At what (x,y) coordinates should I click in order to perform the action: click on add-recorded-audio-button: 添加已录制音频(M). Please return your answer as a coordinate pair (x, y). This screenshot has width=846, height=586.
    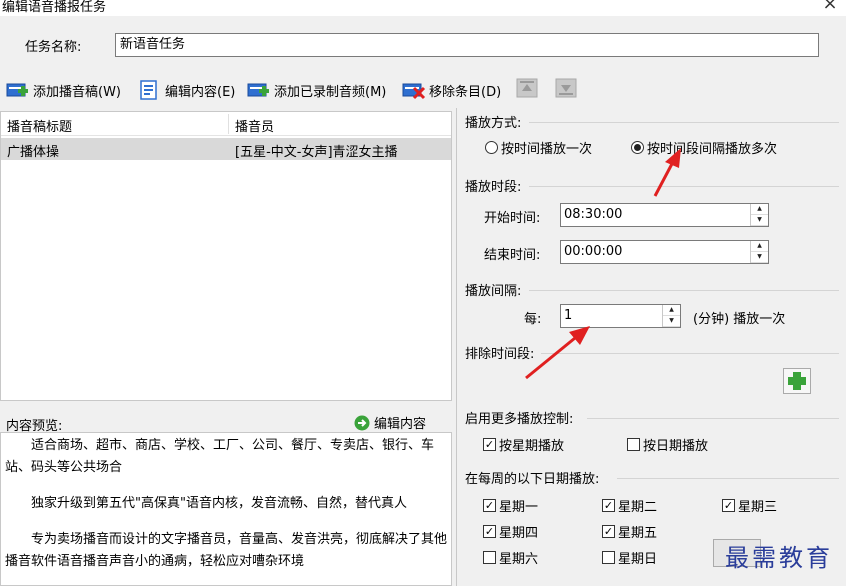
    Looking at the image, I should click on (316, 90).